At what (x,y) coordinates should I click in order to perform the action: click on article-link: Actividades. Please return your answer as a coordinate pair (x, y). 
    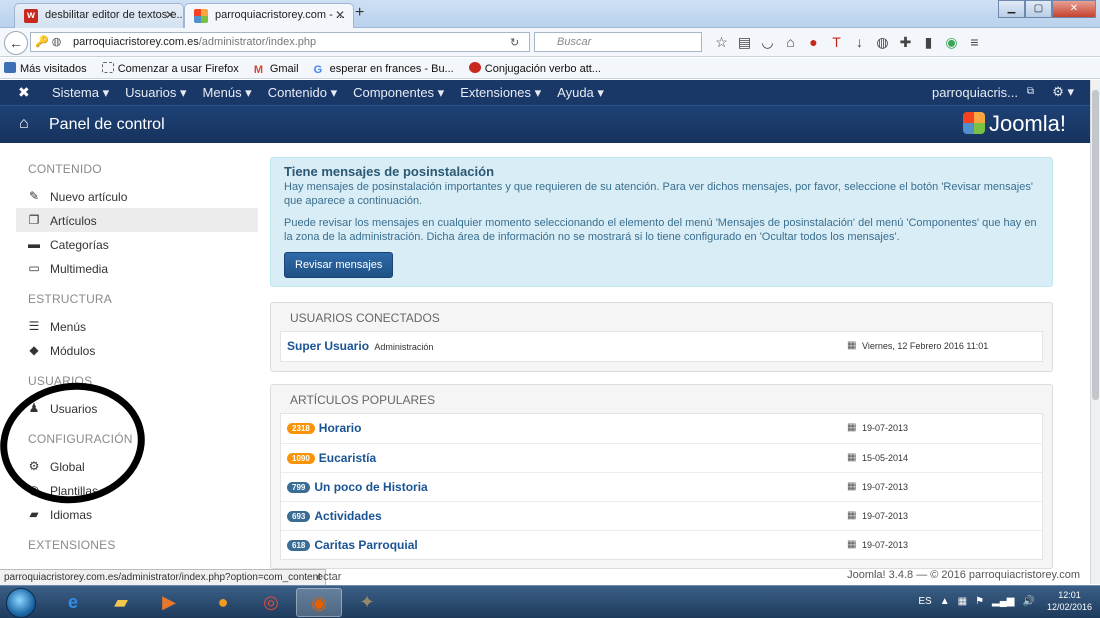
    Looking at the image, I should click on (347, 516).